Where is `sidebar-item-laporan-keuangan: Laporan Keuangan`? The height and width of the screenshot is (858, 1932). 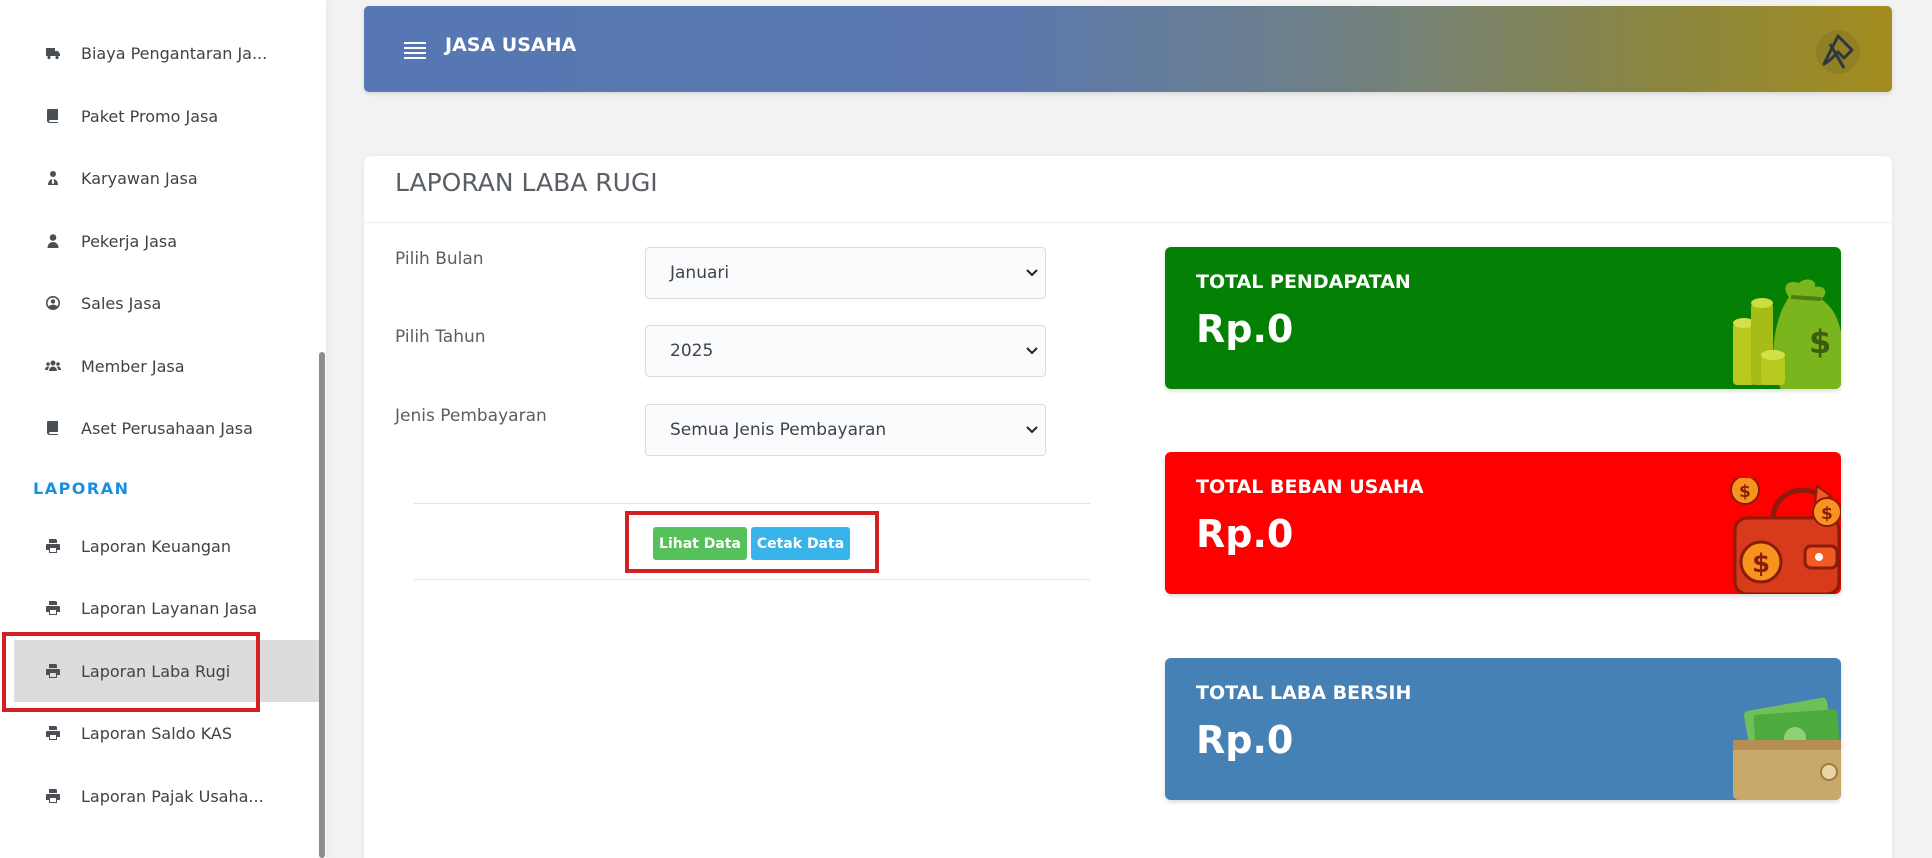 sidebar-item-laporan-keuangan: Laporan Keuangan is located at coordinates (159, 546).